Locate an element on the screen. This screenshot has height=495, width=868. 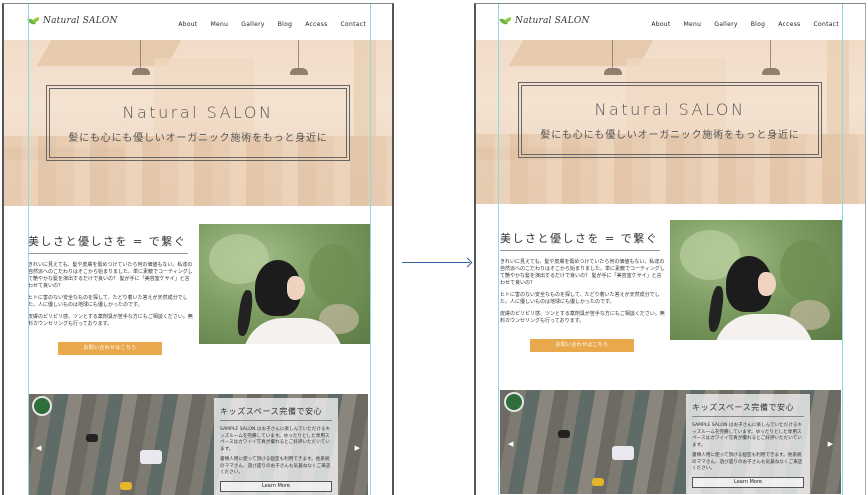
transition-arrow-icon is located at coordinates (436, 262).